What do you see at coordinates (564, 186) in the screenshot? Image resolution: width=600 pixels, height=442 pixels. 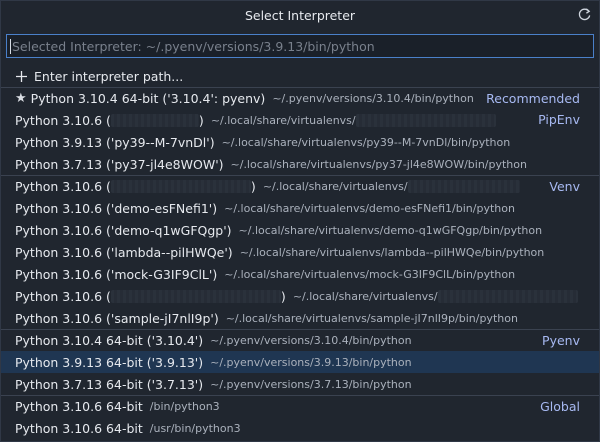 I see `group-label: Venv` at bounding box center [564, 186].